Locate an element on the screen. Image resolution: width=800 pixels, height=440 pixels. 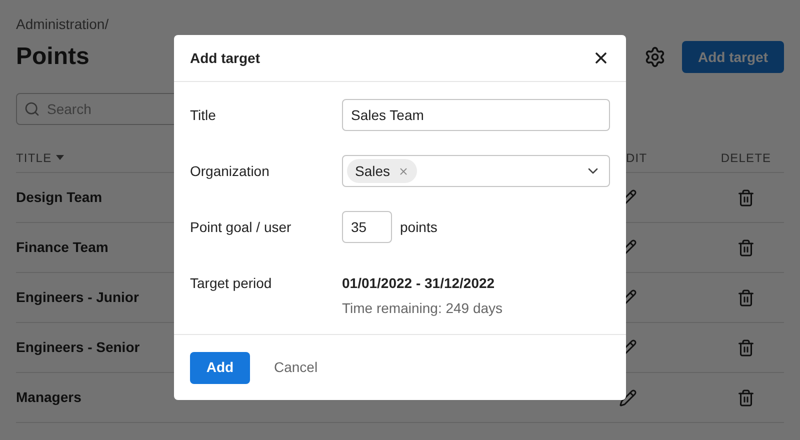
point-goal-field: 35 is located at coordinates (367, 227).